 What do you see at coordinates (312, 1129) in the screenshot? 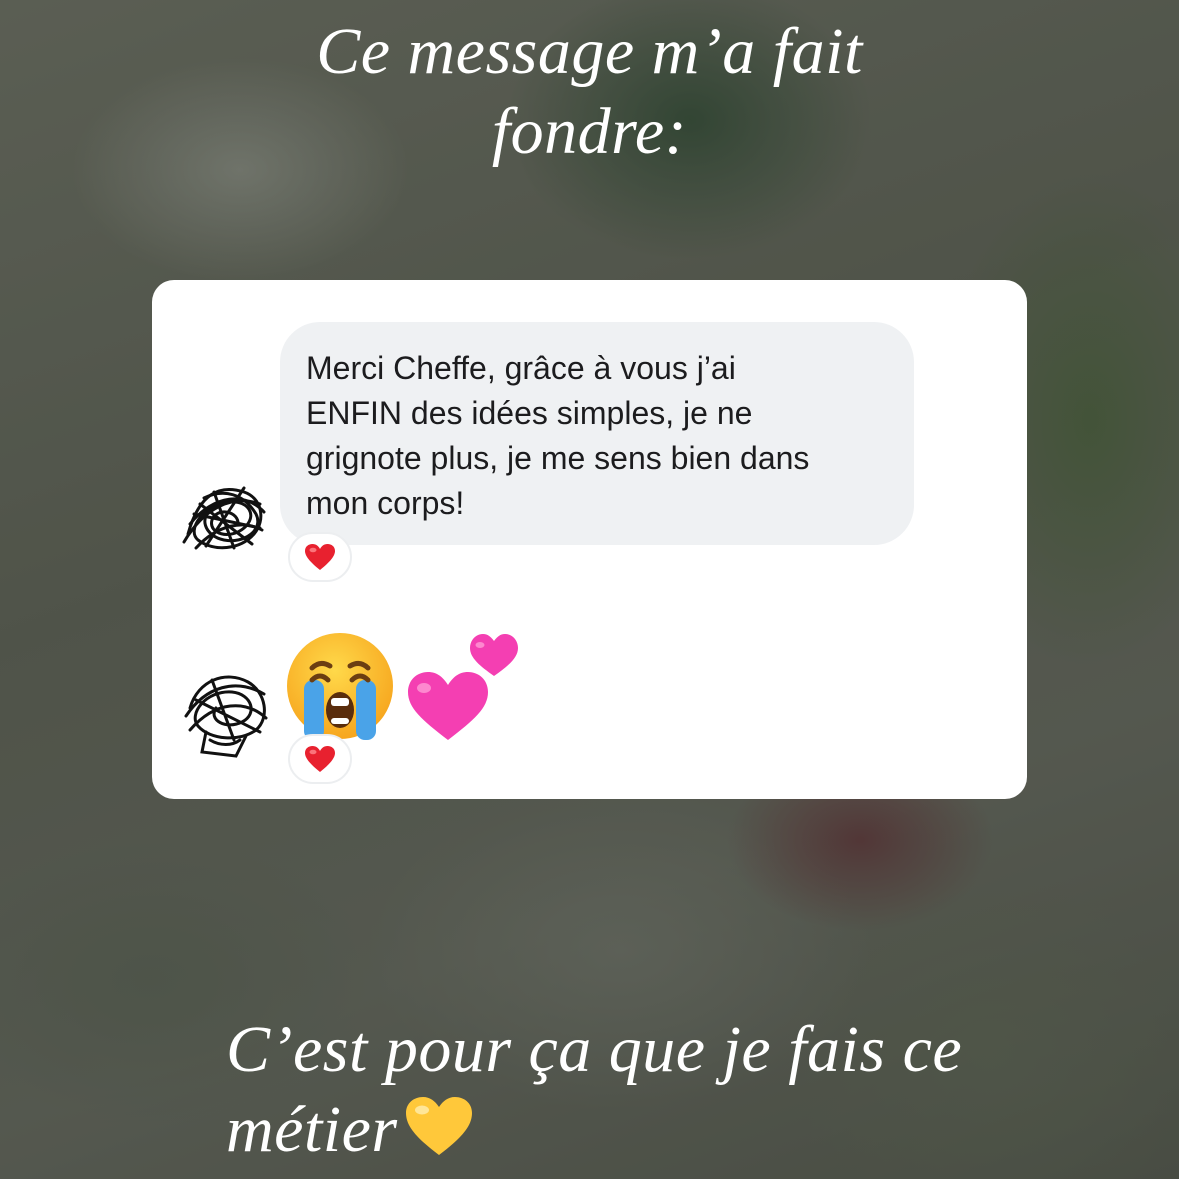
I see `caption-line-text: métier` at bounding box center [312, 1129].